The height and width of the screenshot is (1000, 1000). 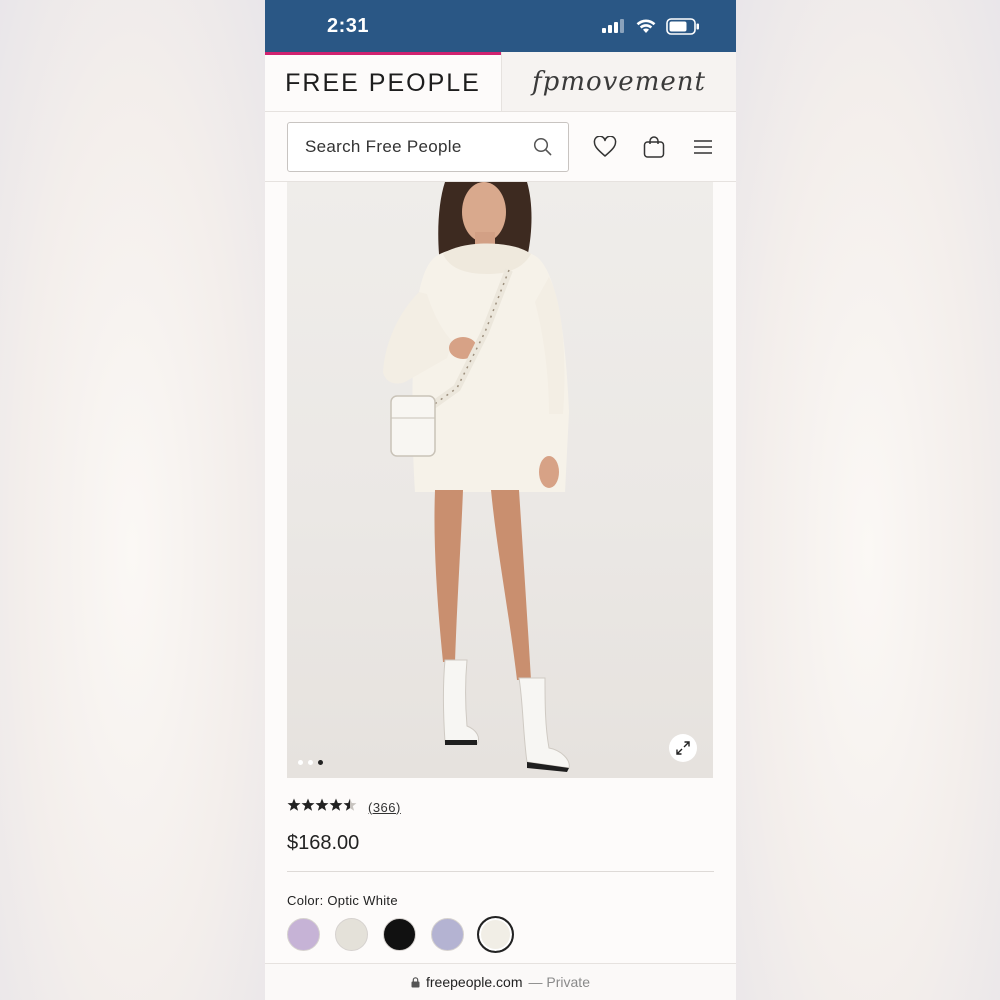 What do you see at coordinates (384, 807) in the screenshot?
I see `review-count-link: (366)` at bounding box center [384, 807].